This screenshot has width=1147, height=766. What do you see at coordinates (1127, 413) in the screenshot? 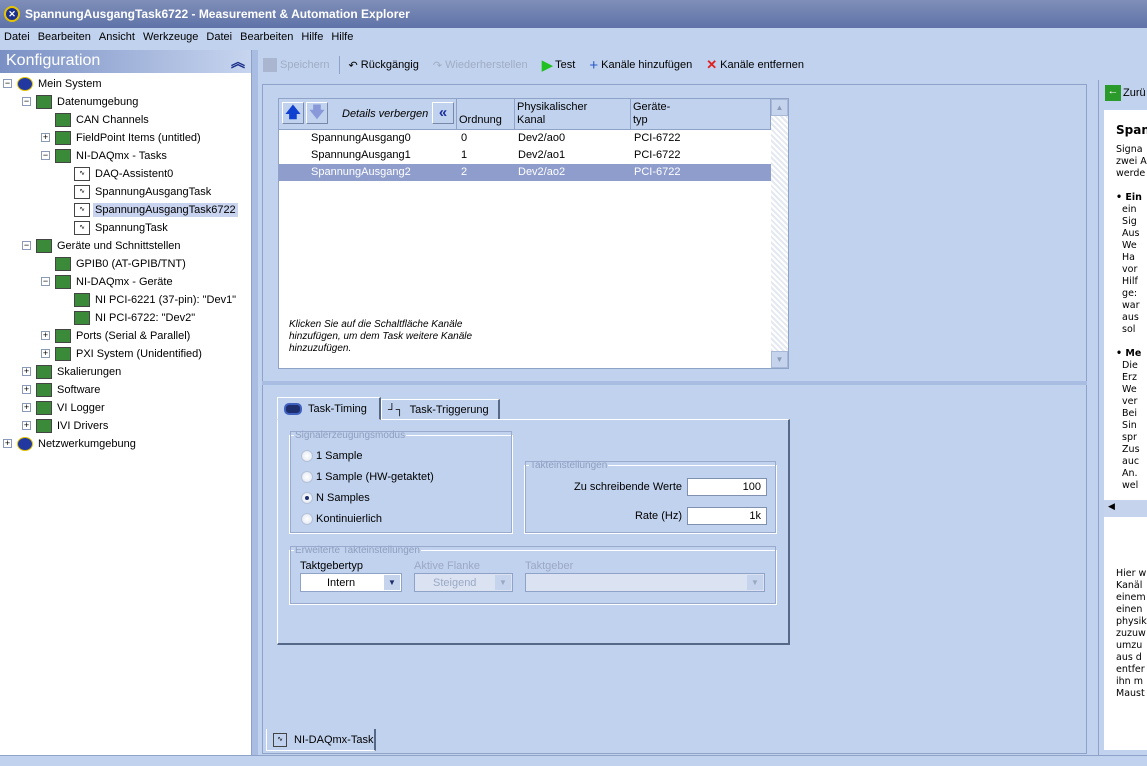
I see `help-line: Bei` at bounding box center [1127, 413].